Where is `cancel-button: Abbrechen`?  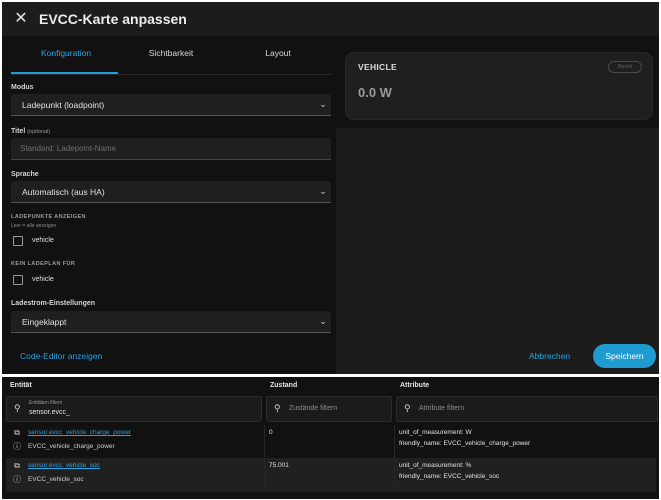
cancel-button: Abbrechen is located at coordinates (549, 356).